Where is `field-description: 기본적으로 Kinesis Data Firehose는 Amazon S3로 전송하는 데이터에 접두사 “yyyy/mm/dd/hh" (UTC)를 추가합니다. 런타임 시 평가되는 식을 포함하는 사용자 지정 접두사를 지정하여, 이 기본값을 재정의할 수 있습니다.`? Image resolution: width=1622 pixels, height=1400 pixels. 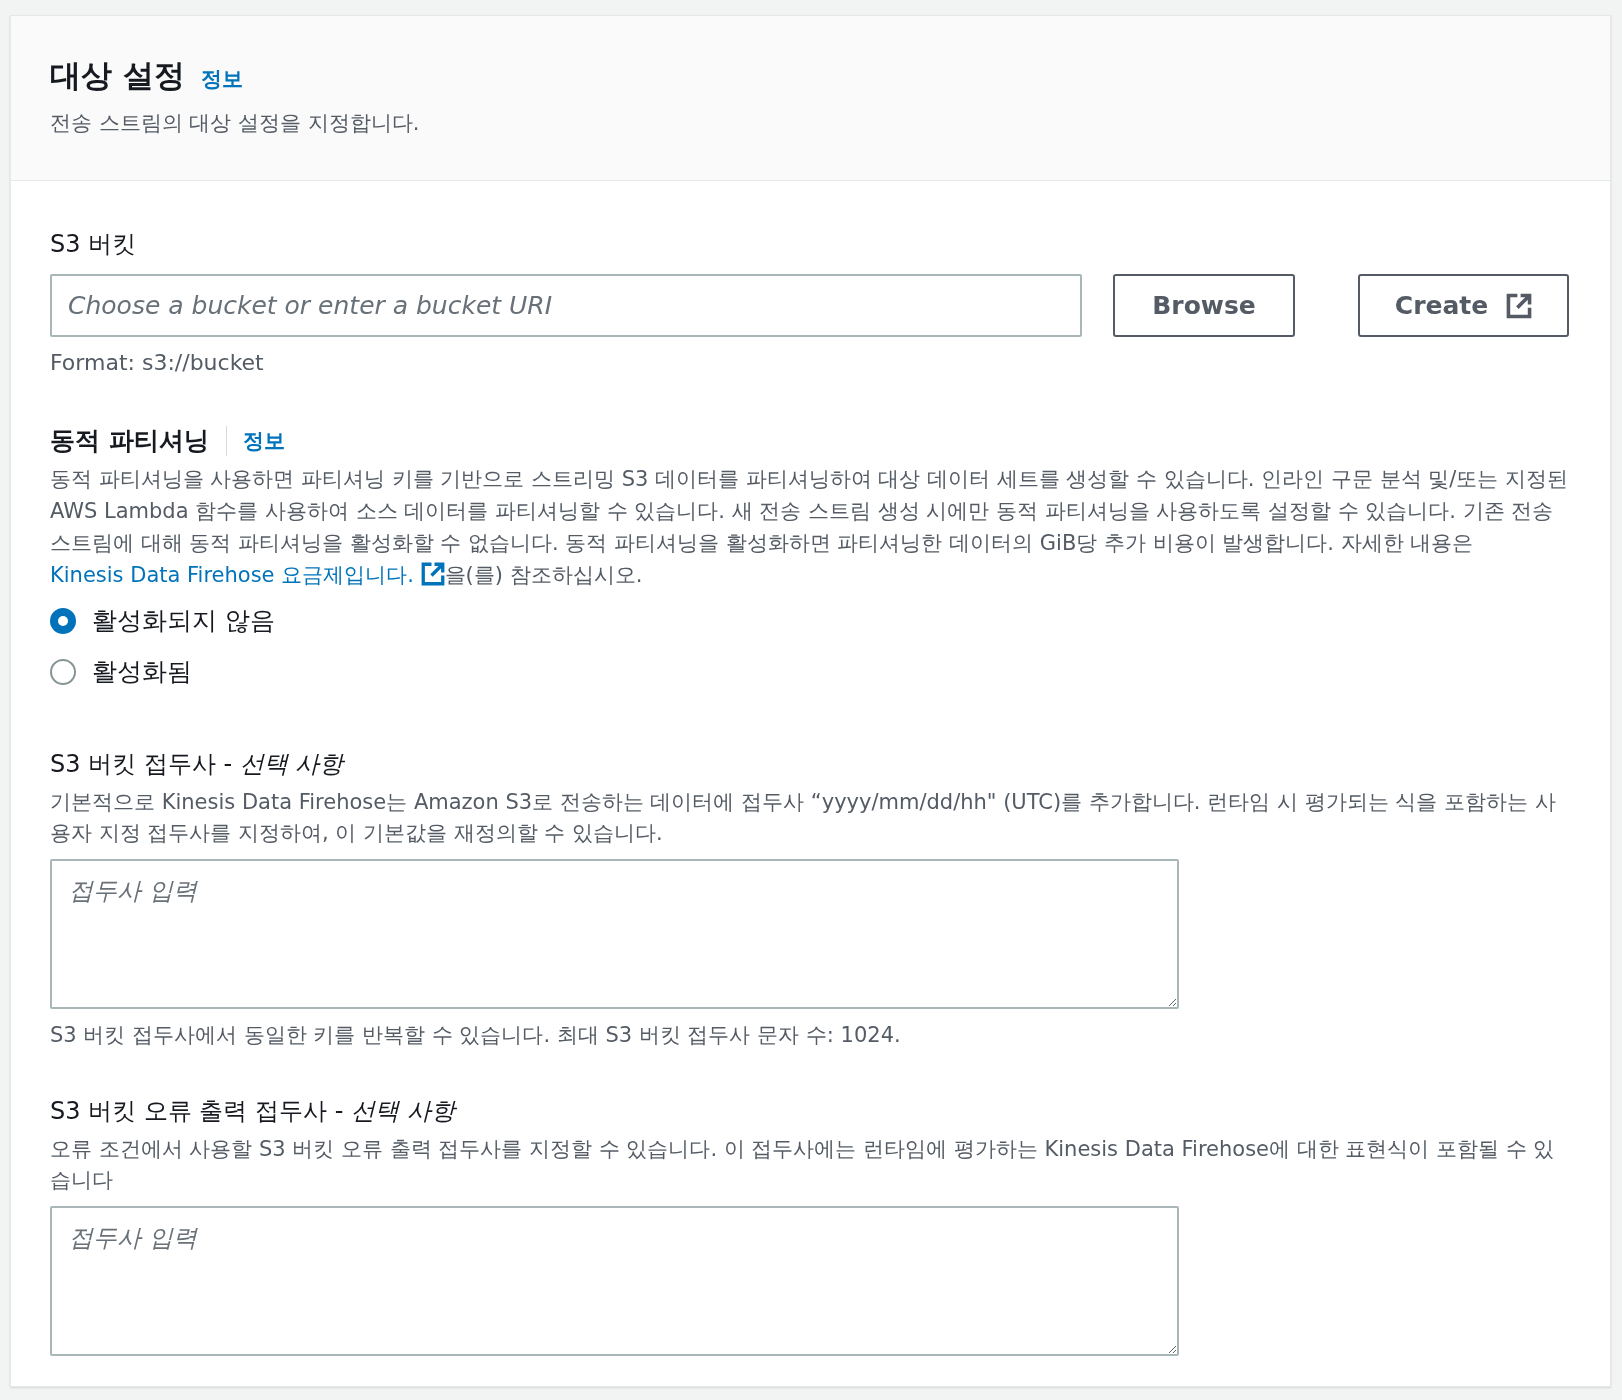 field-description: 기본적으로 Kinesis Data Firehose는 Amazon S3로 전송하는 데이터에 접두사 “yyyy/mm/dd/hh" (UTC)를 추가합니다. 런타임 시 평가되는 식을 포함하는 사용자 지정 접두사를 지정하여, 이 기본값을 재정의할 수 있습니다. is located at coordinates (803, 818).